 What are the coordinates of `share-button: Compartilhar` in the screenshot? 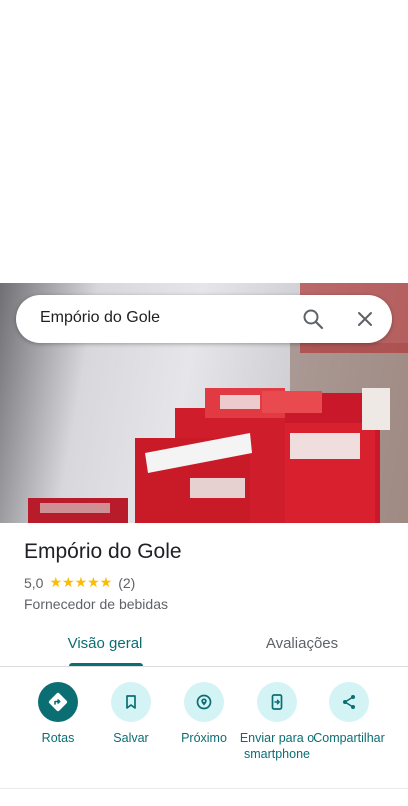 It's located at (349, 714).